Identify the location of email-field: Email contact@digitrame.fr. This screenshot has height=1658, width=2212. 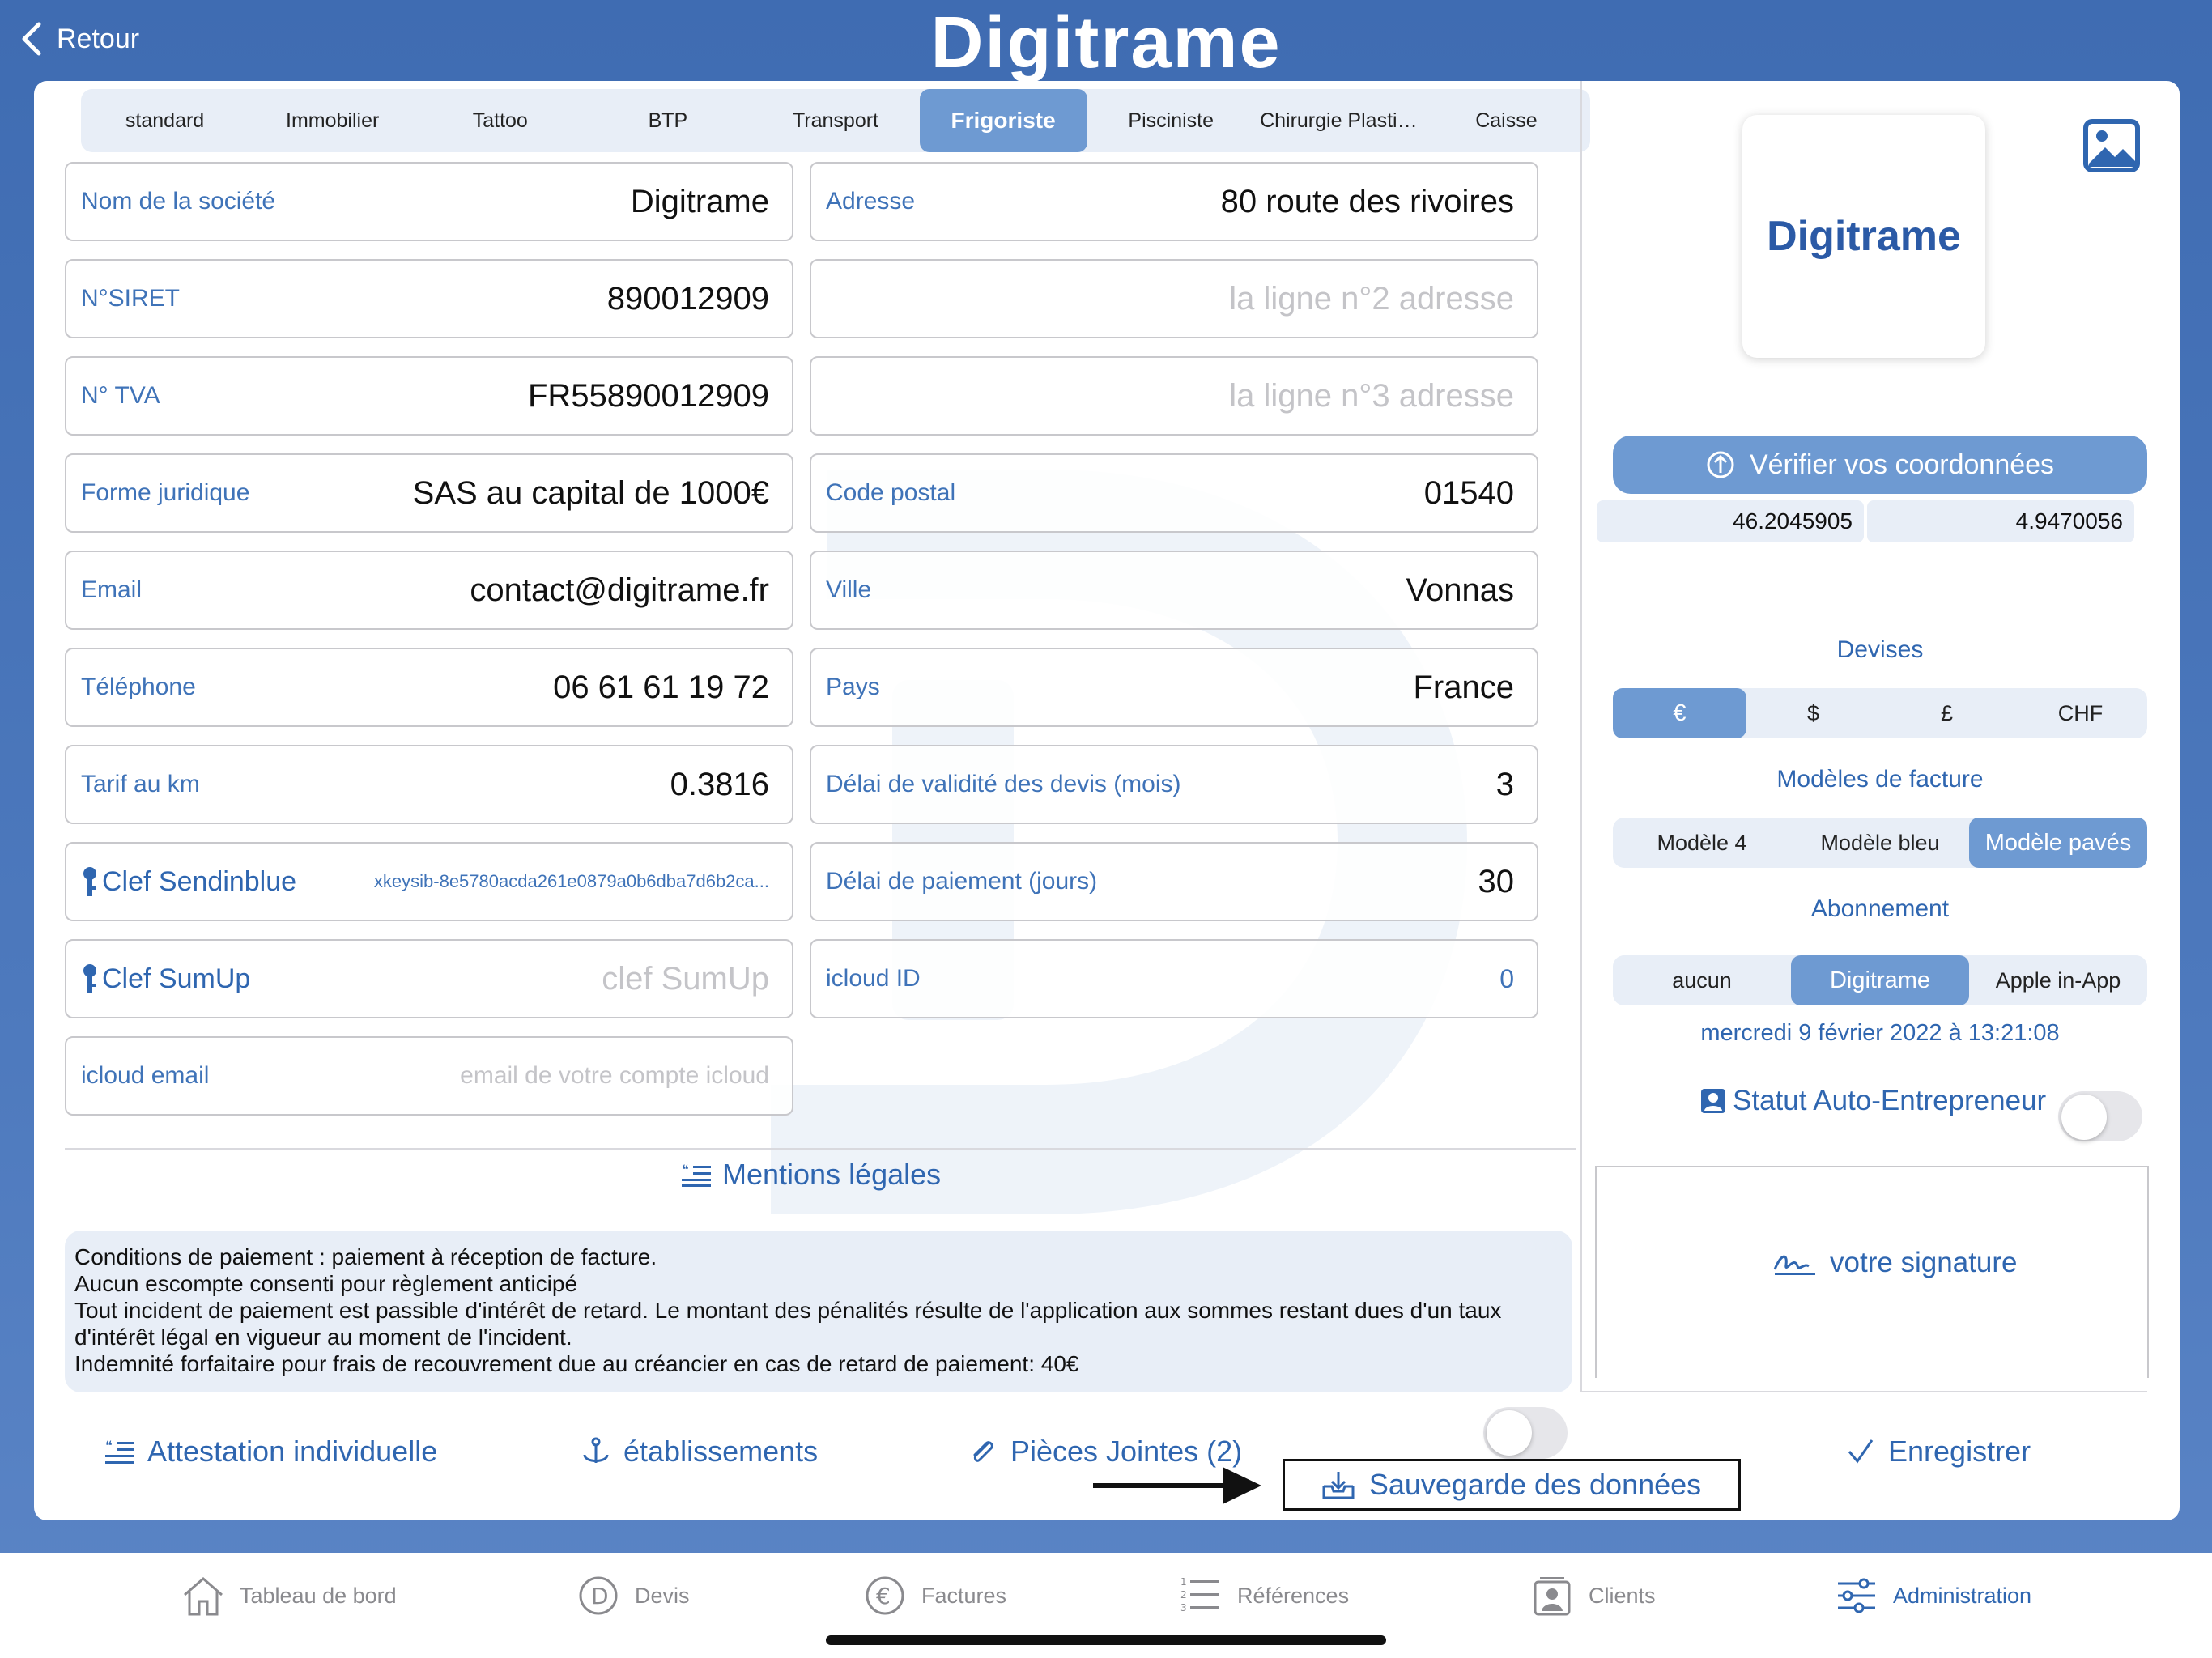
(429, 590).